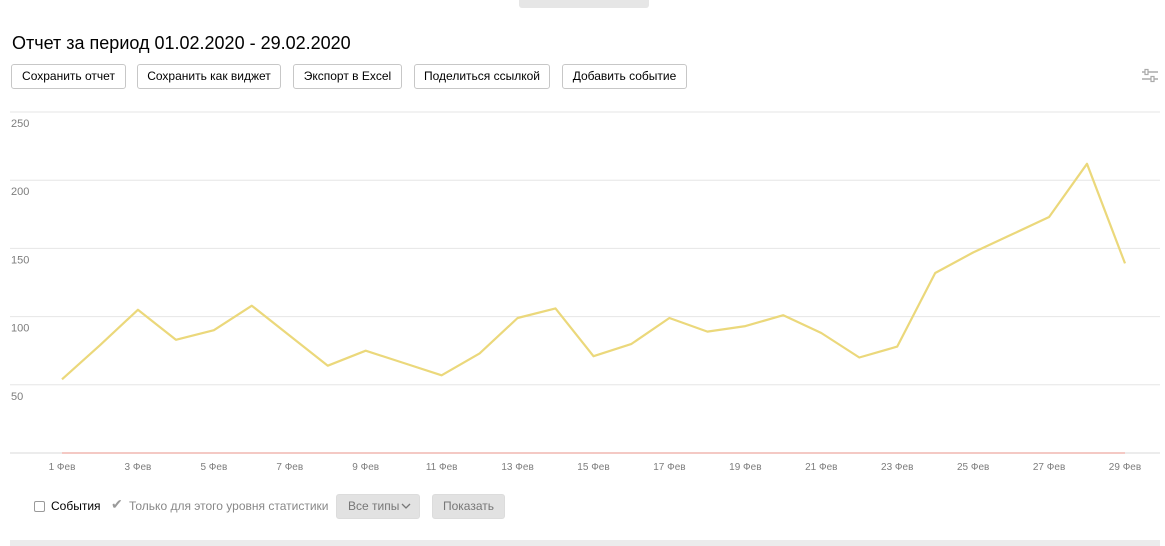  Describe the element at coordinates (1125, 467) in the screenshot. I see `x-tick-label: 29 Фев` at that location.